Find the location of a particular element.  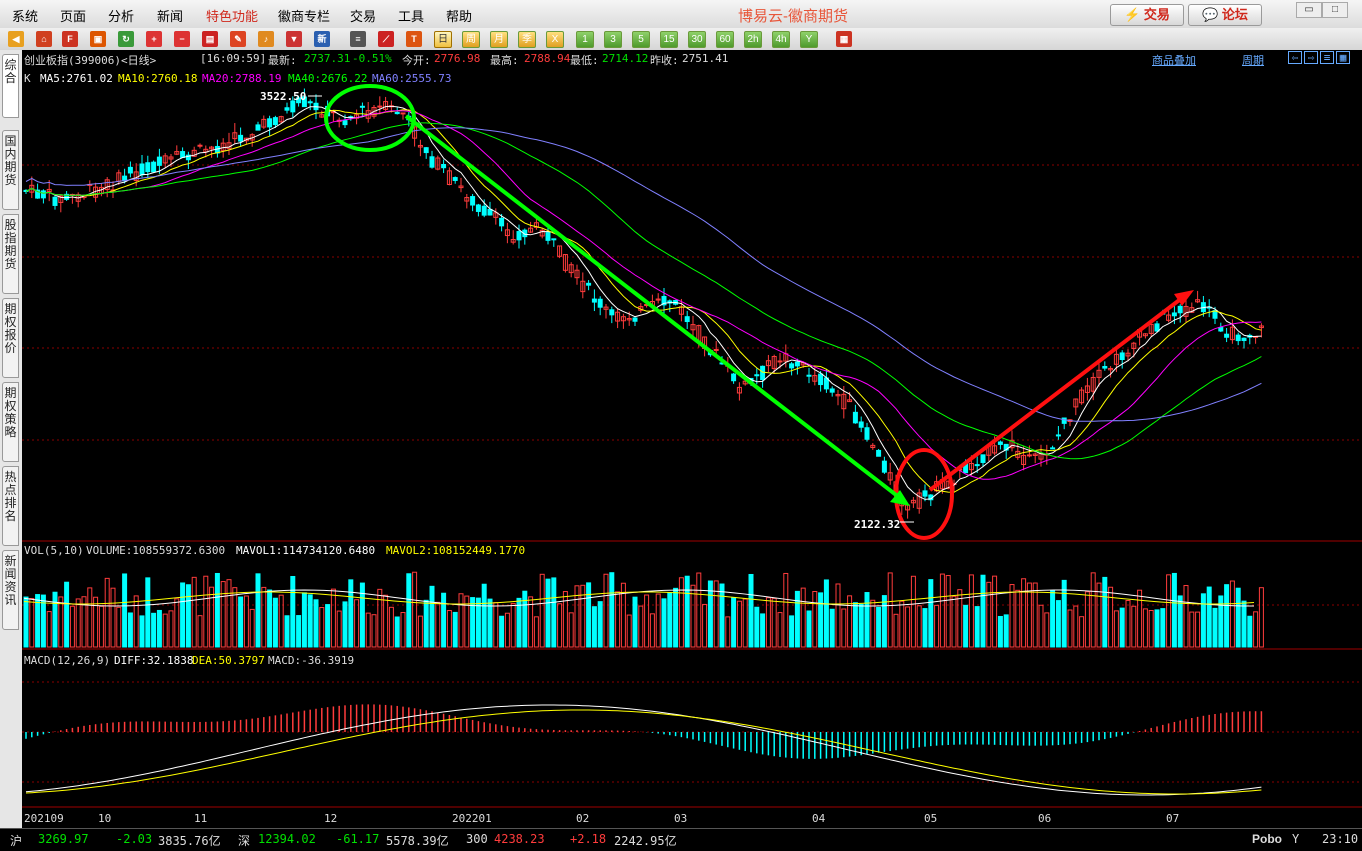

tab-domestic-futures: 国内期货 is located at coordinates (10, 170).